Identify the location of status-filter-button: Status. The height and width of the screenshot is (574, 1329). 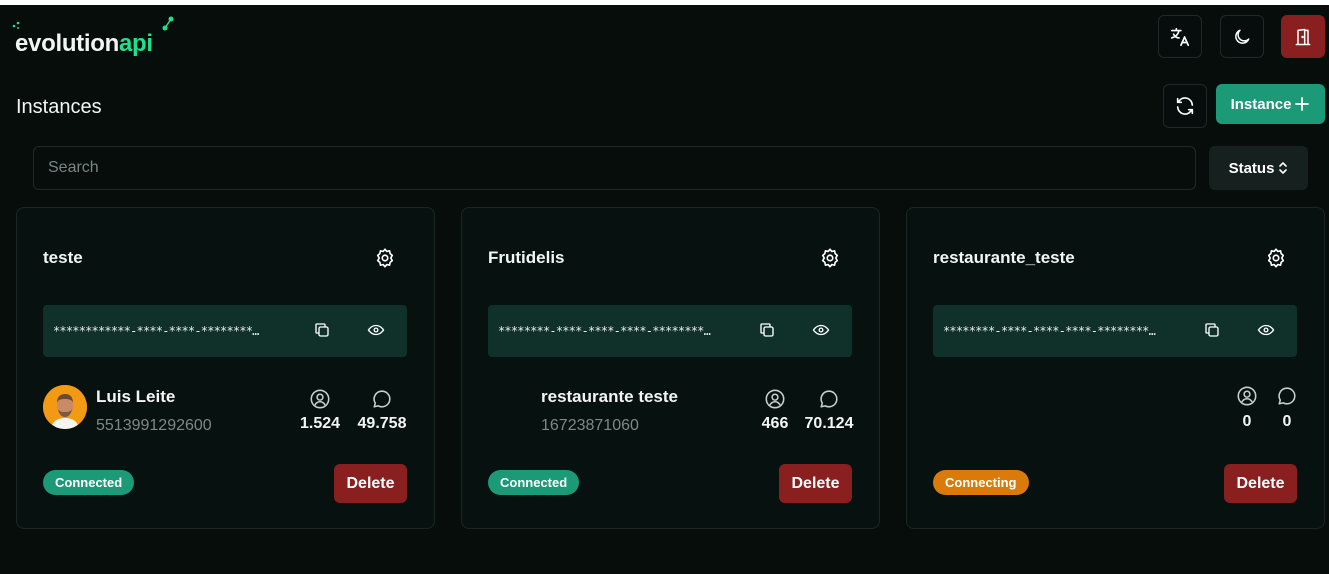
(1258, 168).